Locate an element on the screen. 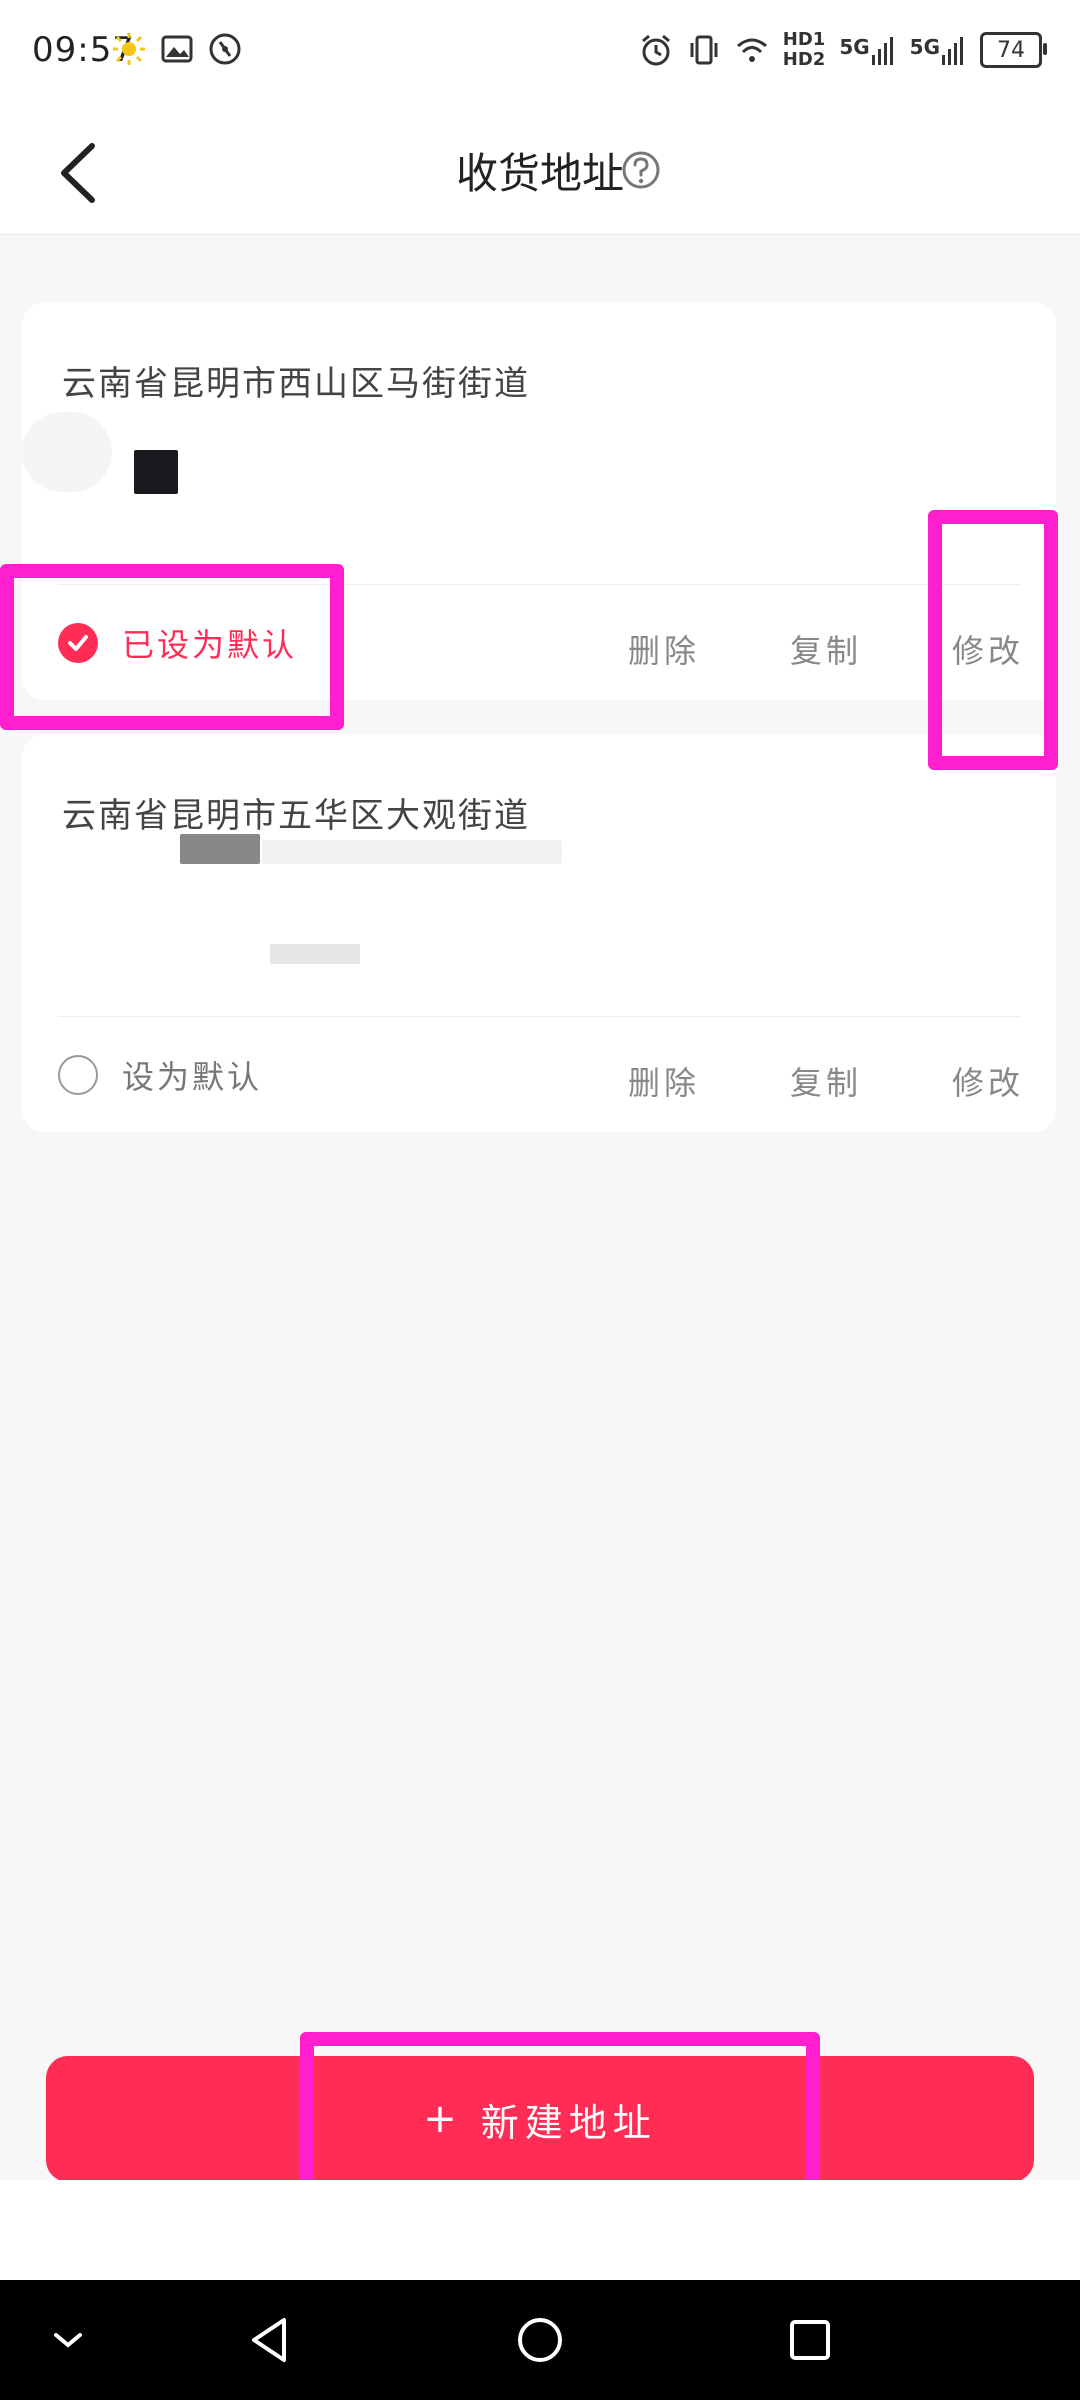 This screenshot has height=2400, width=1080. home-circle-icon is located at coordinates (540, 2340).